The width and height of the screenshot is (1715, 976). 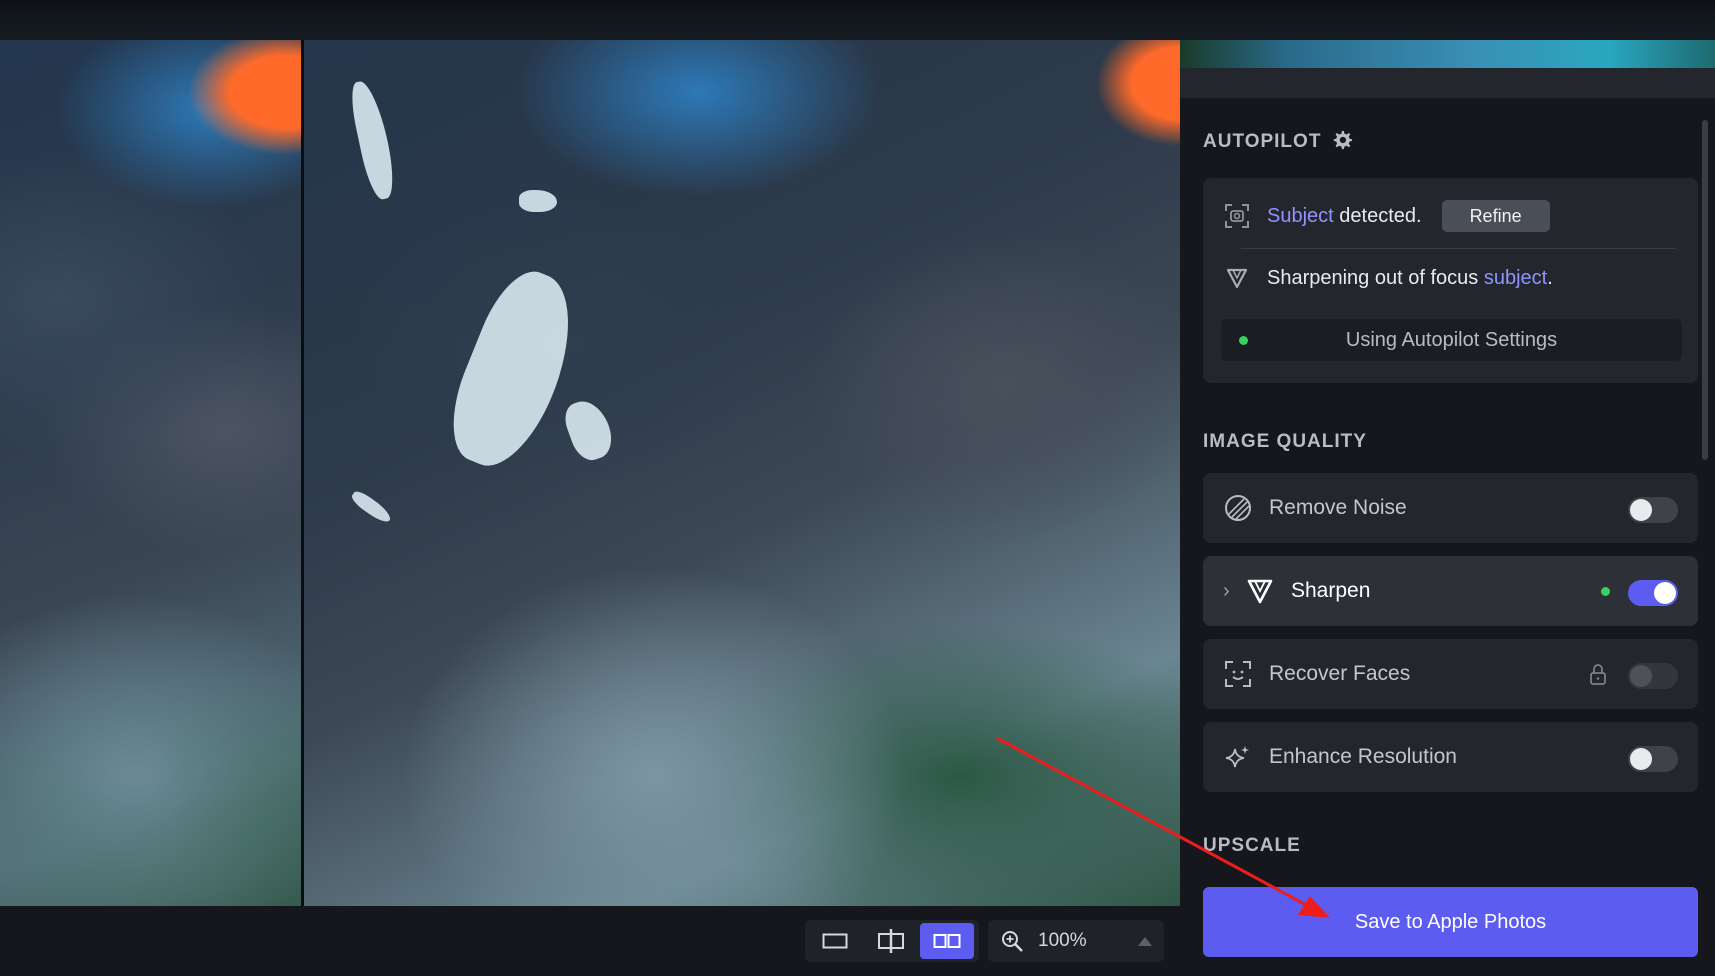 What do you see at coordinates (1237, 216) in the screenshot?
I see `subject-scan-icon` at bounding box center [1237, 216].